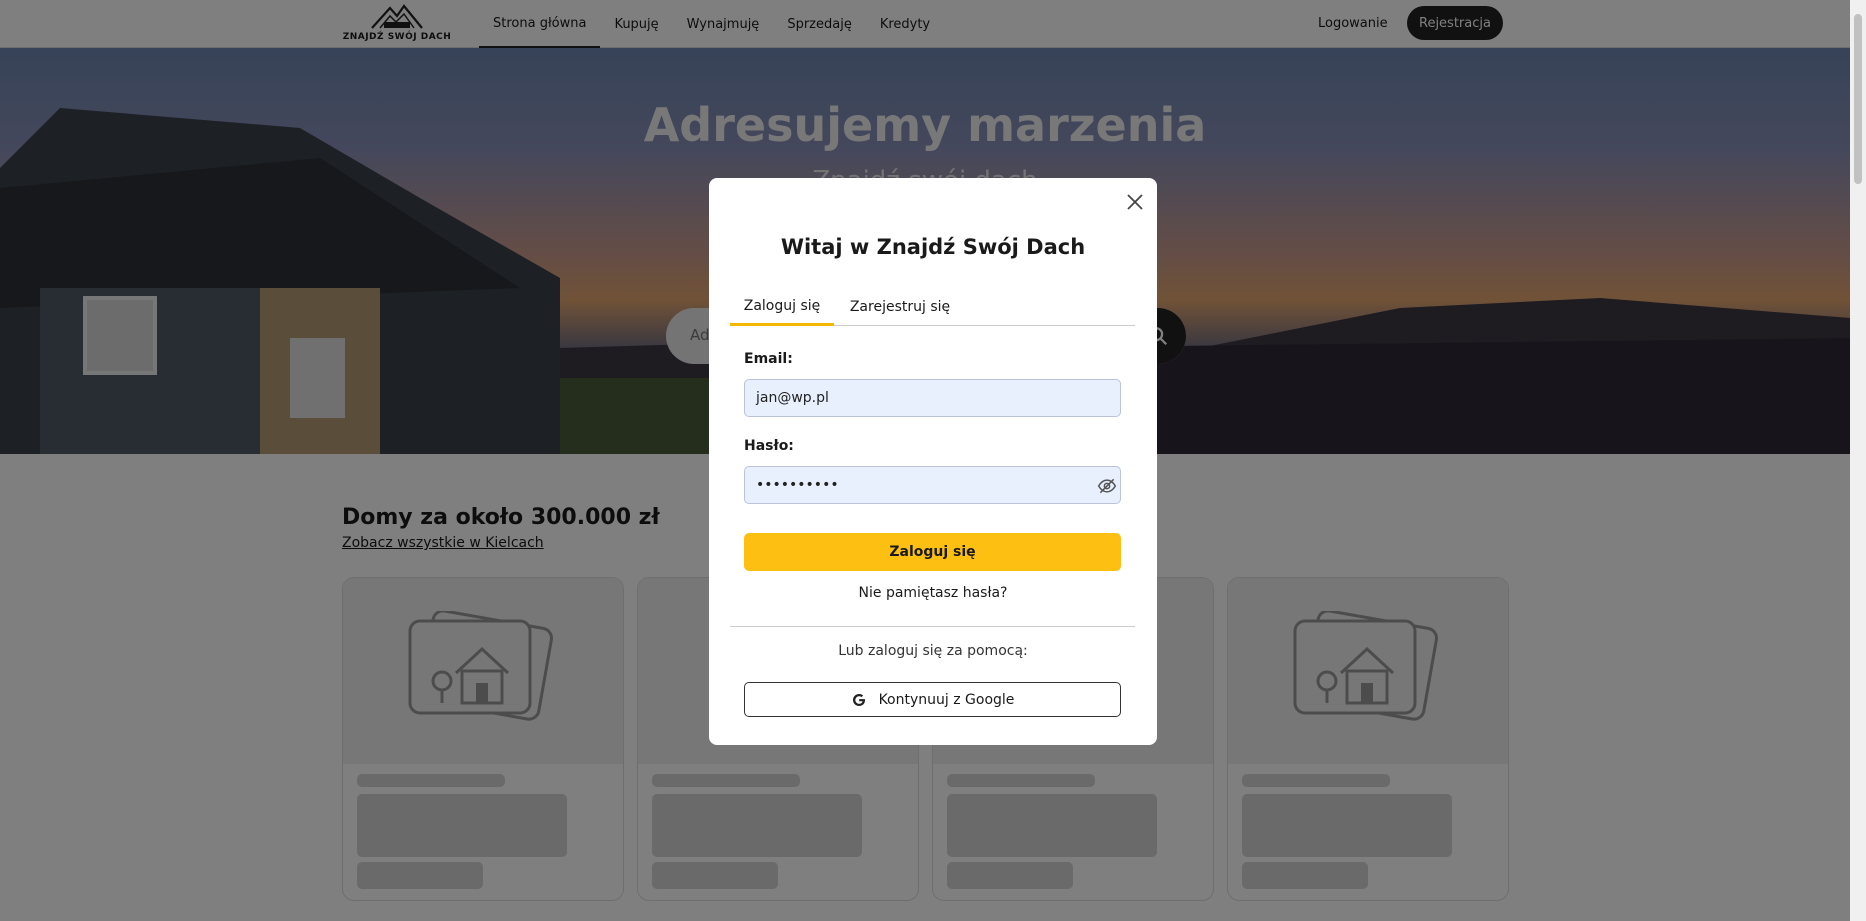 This screenshot has height=921, width=1866. Describe the element at coordinates (858, 699) in the screenshot. I see `google-icon` at that location.